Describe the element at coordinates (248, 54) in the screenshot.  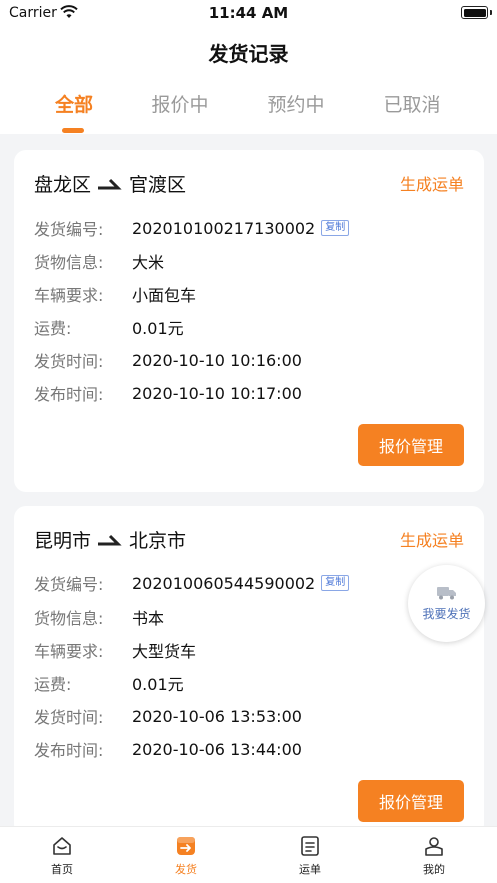
I see `page-title: 发货记录` at that location.